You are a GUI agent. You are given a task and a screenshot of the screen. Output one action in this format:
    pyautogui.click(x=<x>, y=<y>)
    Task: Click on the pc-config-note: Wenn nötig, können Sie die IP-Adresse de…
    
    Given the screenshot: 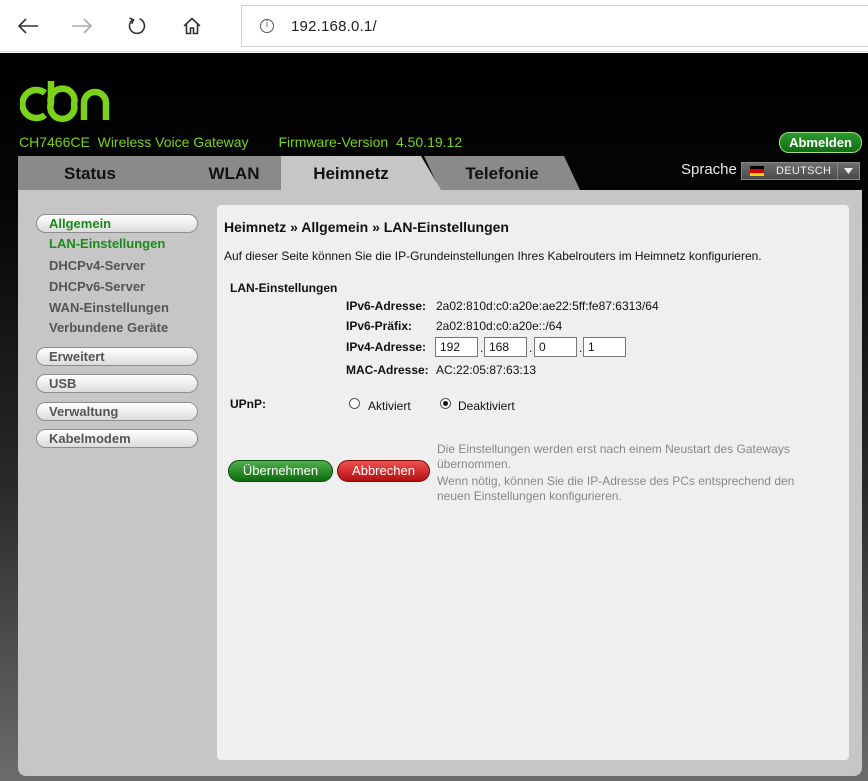 What is the action you would take?
    pyautogui.click(x=616, y=481)
    